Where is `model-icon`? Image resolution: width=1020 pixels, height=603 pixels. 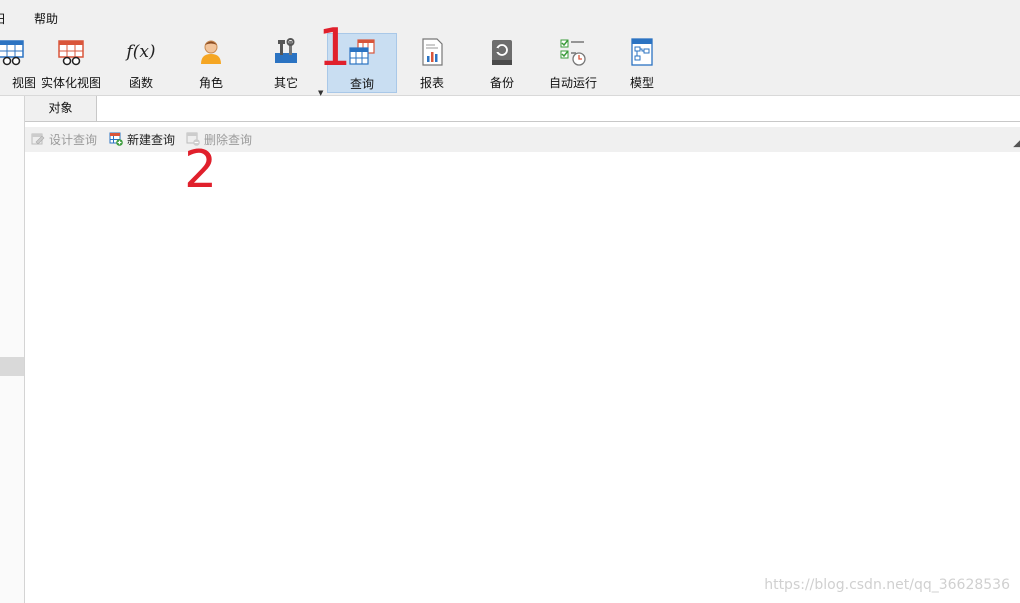
model-icon is located at coordinates (642, 52).